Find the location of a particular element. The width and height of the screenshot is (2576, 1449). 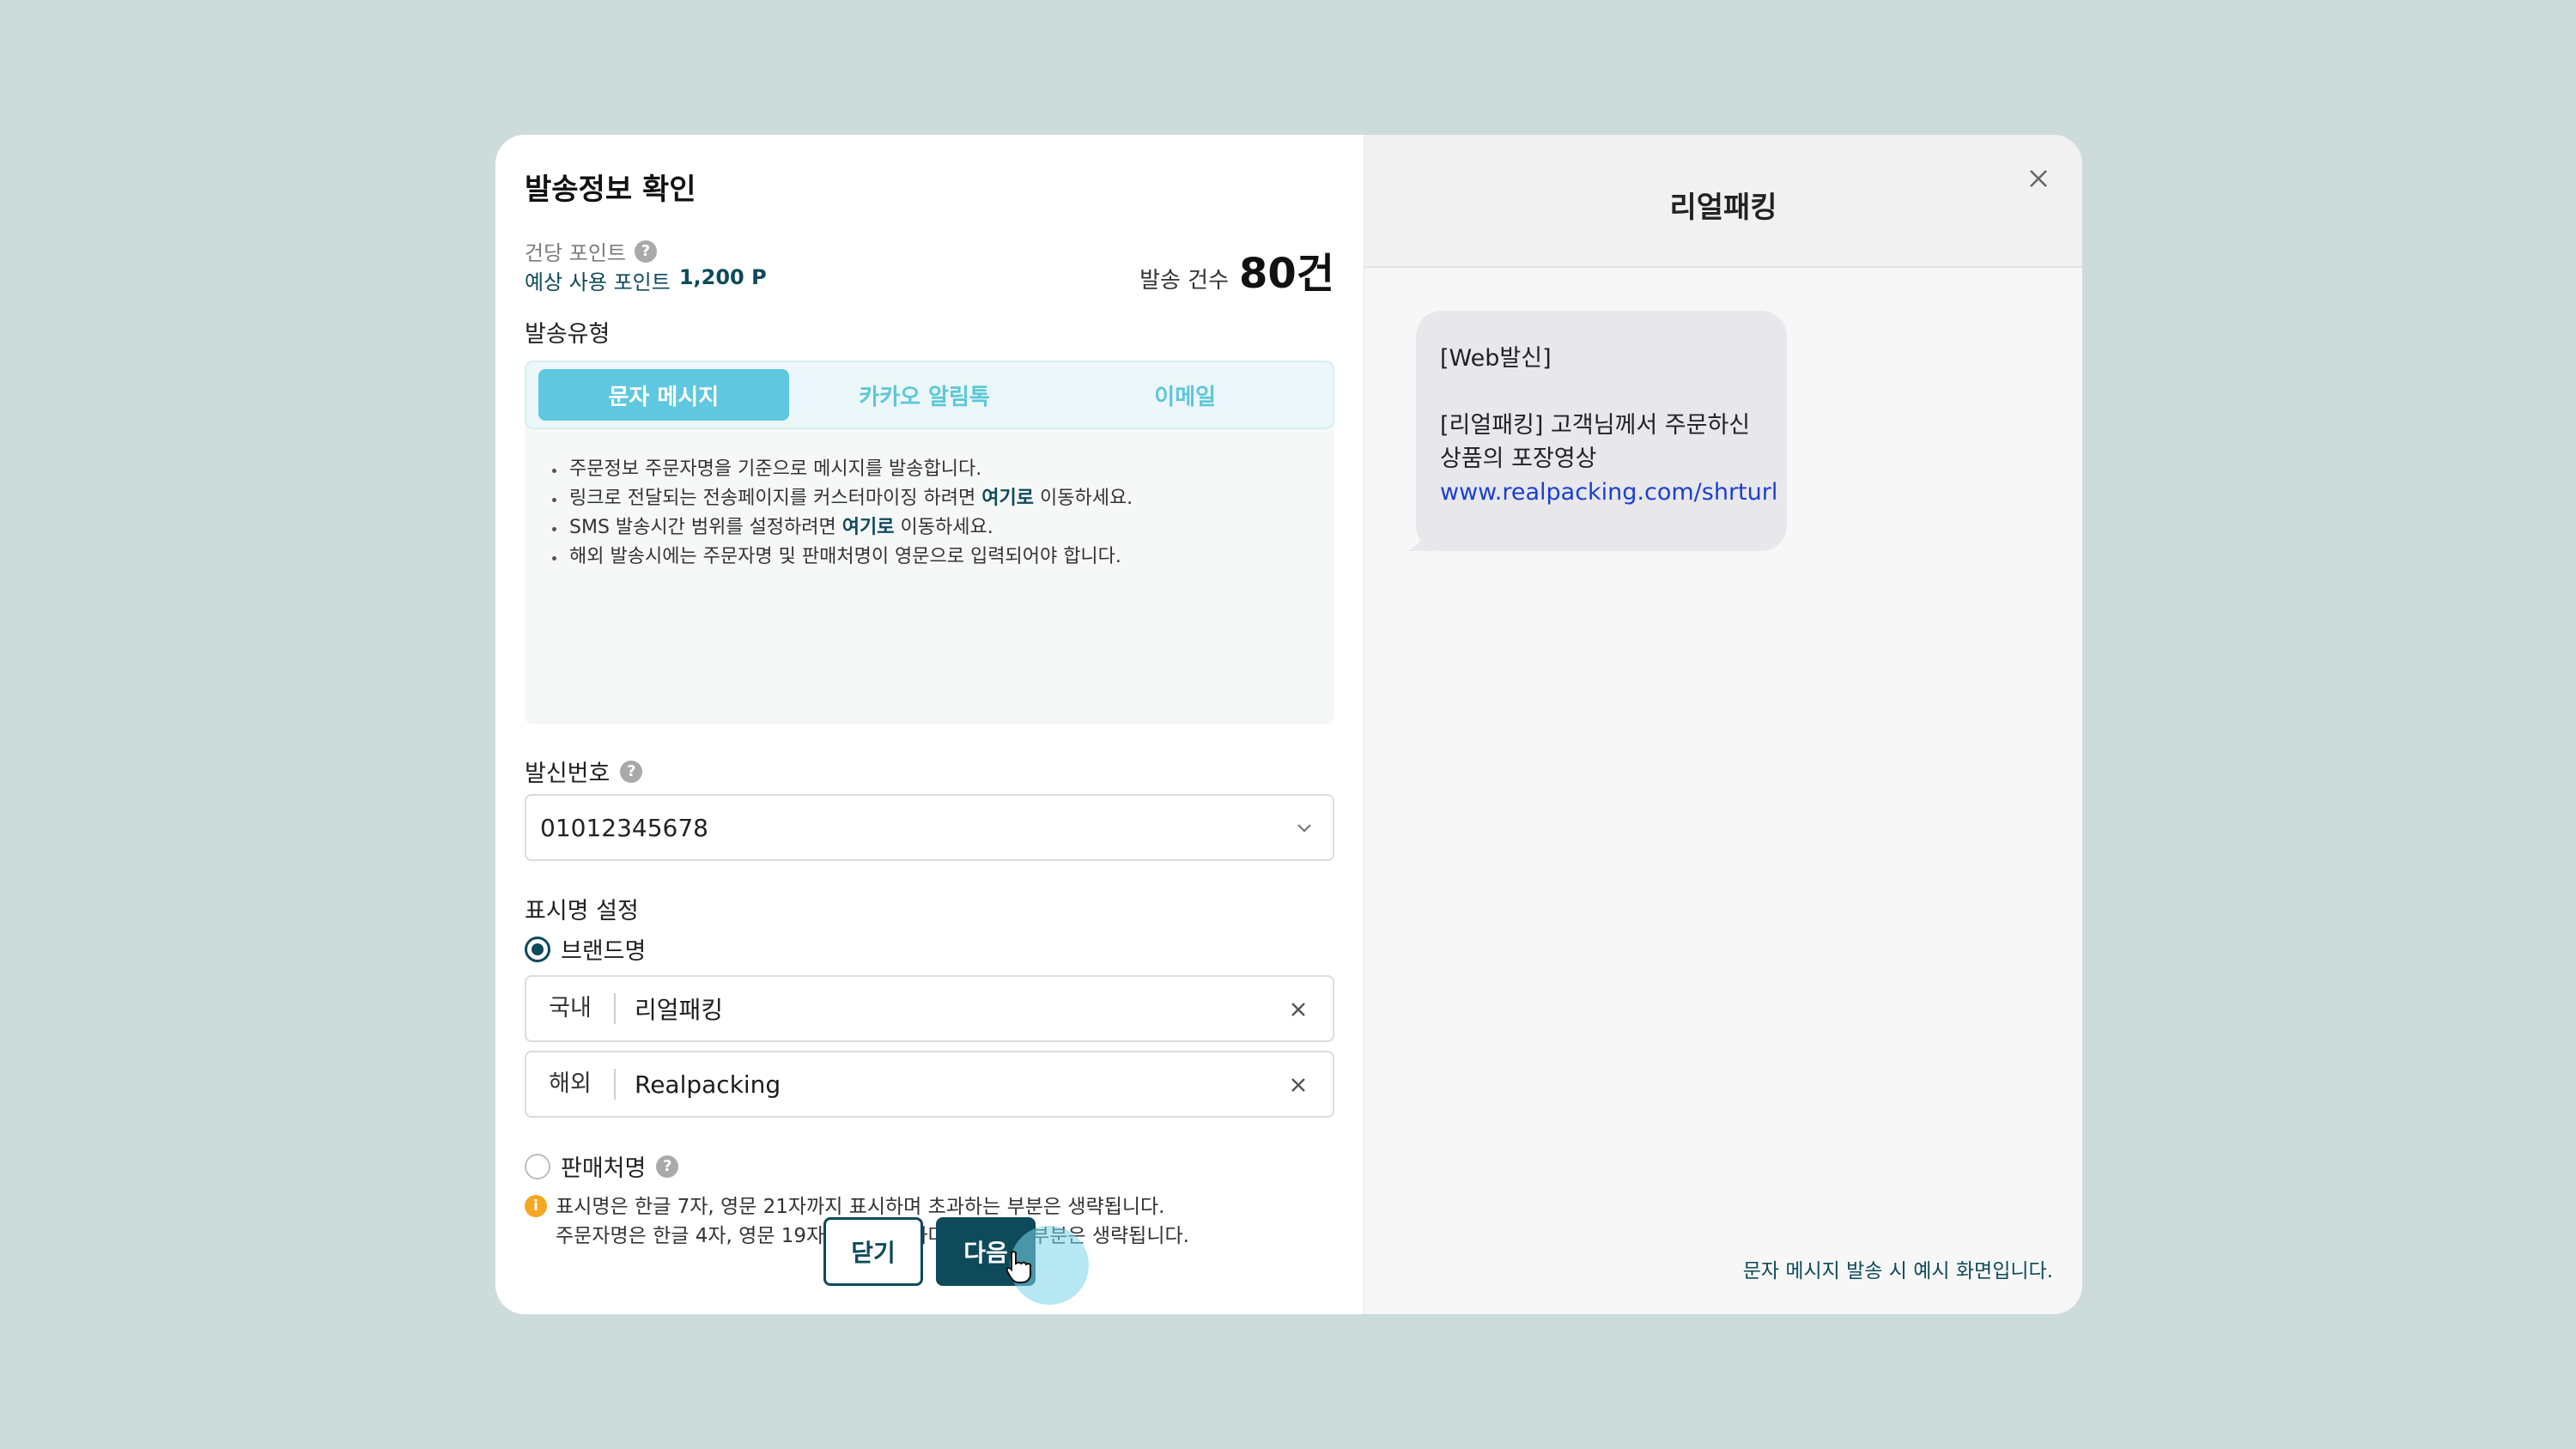

brand-name-label: 브랜드명 is located at coordinates (604, 951).